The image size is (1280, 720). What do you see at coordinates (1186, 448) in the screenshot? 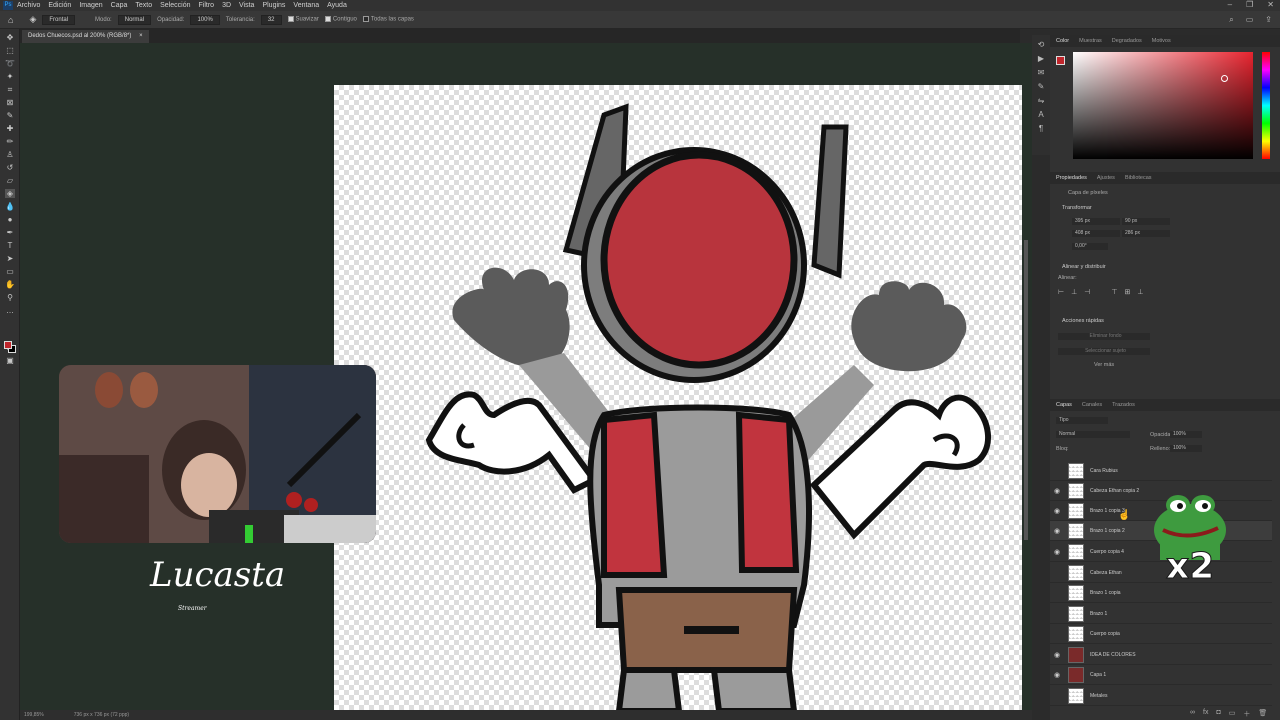
I see `fill-field: 100%` at bounding box center [1186, 448].